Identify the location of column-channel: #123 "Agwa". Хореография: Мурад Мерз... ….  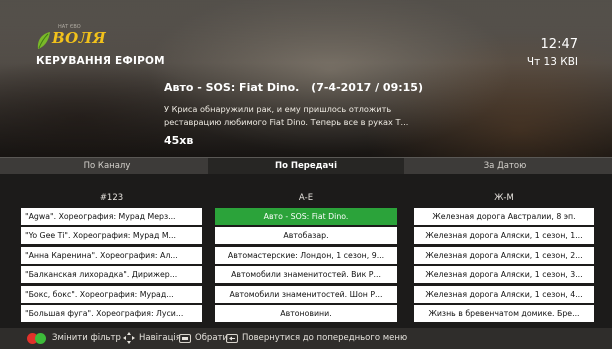
(111, 256).